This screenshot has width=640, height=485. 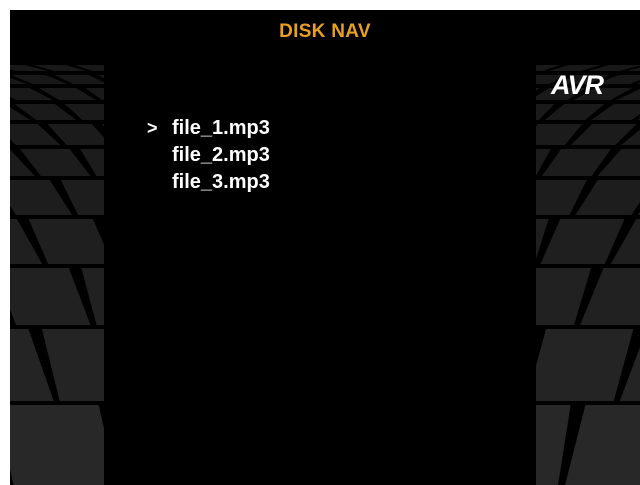 I want to click on file-item-3: file_3.mp3, so click(x=208, y=184).